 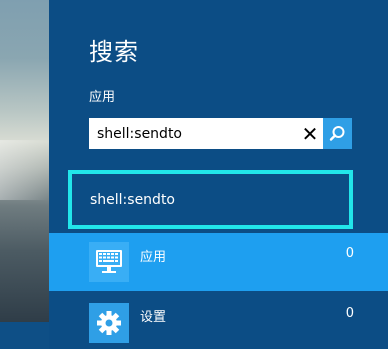 I want to click on category-label: 设置, so click(x=153, y=317).